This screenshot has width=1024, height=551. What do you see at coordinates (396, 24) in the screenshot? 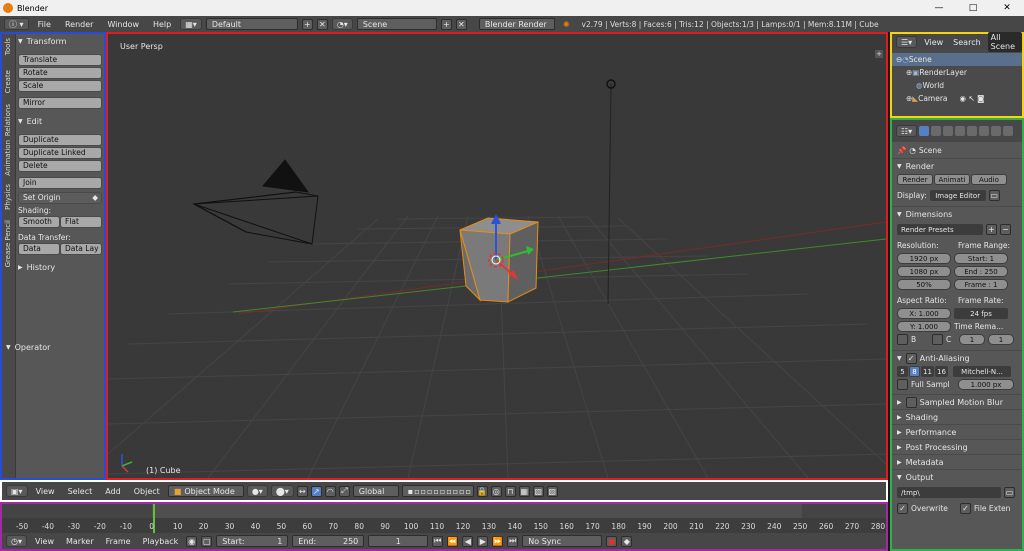
I see `scene-field: Scene` at bounding box center [396, 24].